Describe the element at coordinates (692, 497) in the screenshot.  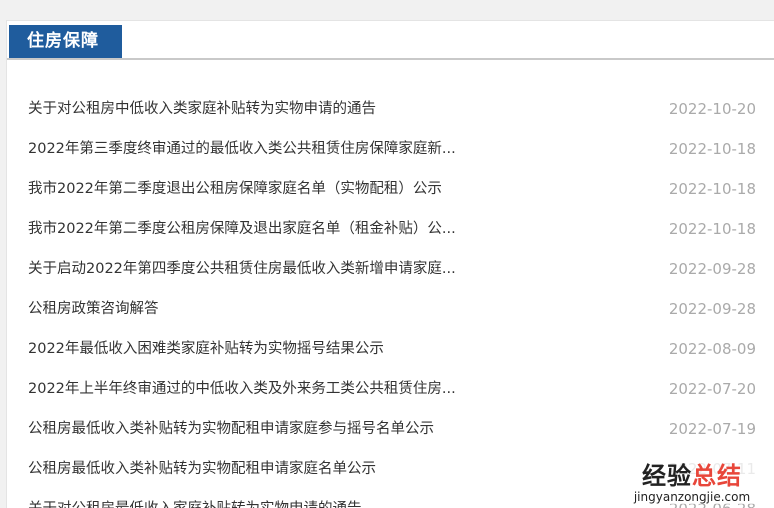
I see `watermark-url: jingyanzongjie.com` at that location.